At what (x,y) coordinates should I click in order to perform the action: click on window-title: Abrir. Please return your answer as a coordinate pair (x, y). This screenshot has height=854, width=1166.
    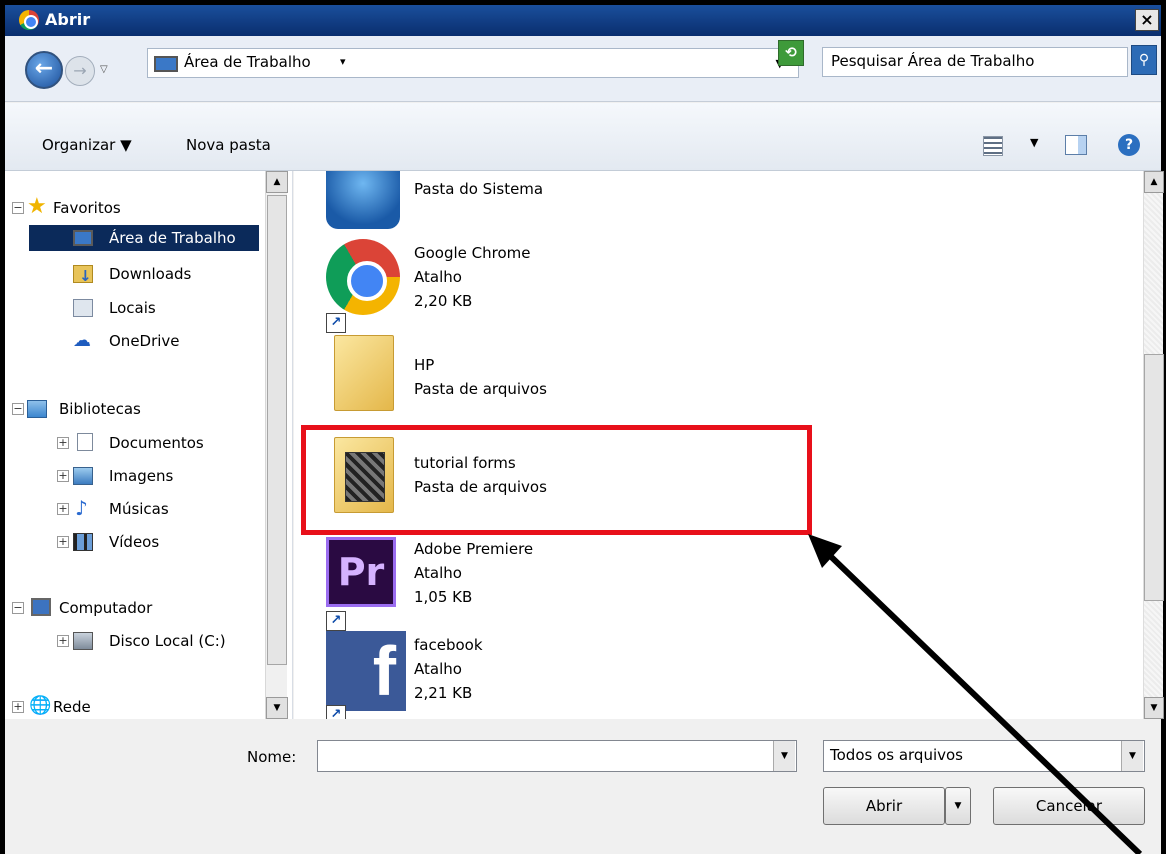
    Looking at the image, I should click on (68, 19).